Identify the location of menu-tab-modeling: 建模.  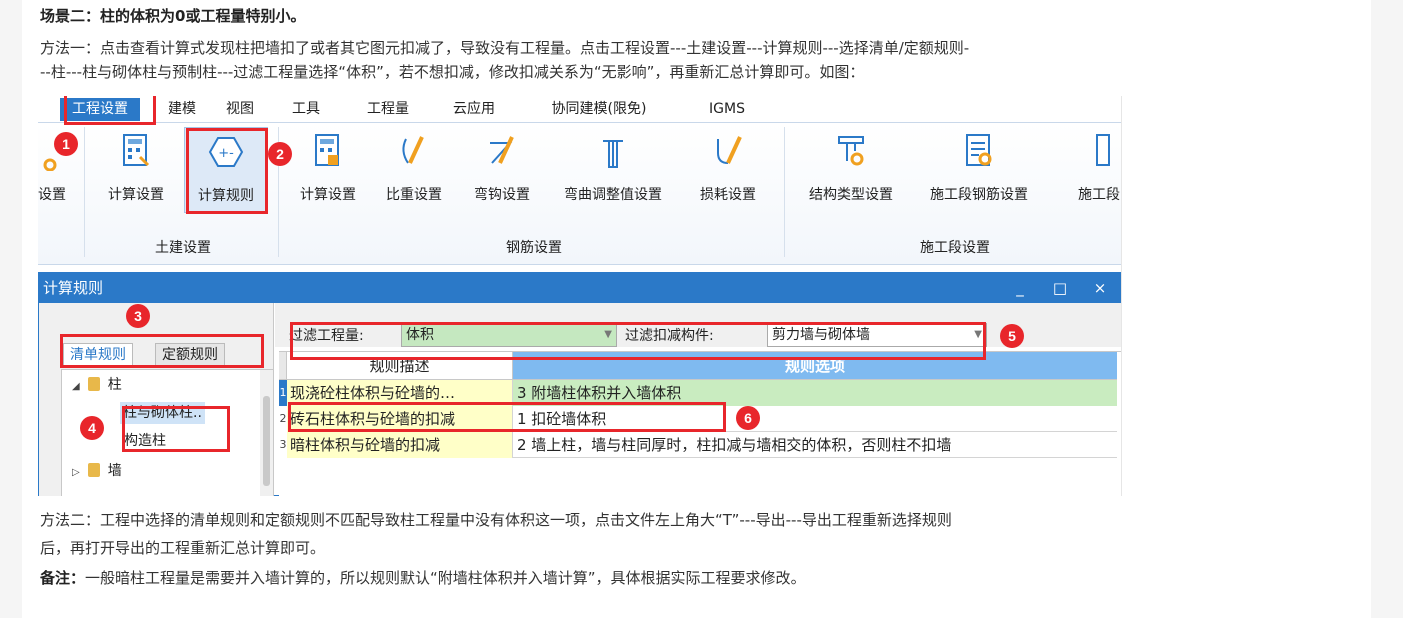
(182, 109).